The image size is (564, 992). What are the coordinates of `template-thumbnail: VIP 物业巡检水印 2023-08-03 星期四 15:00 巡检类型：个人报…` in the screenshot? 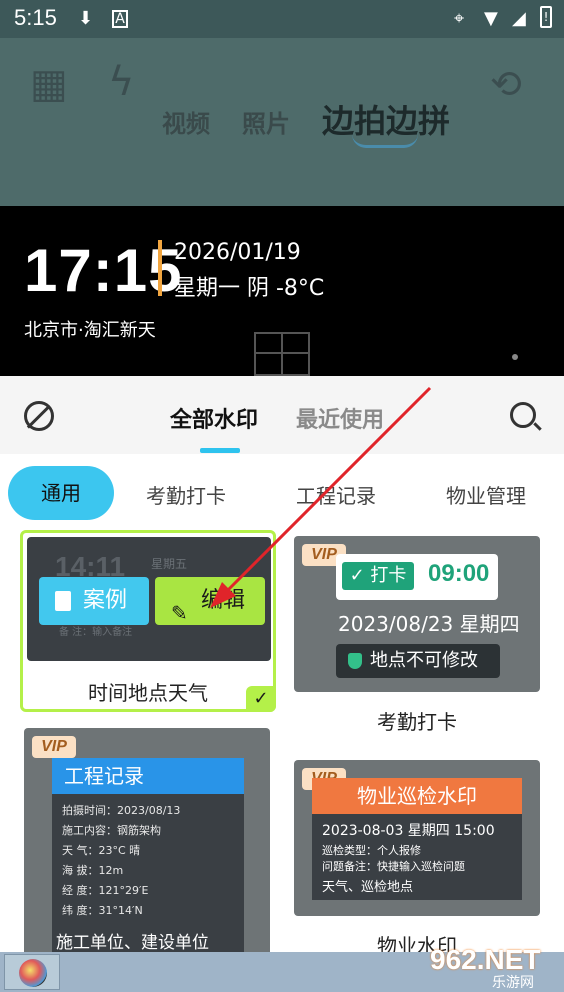 It's located at (417, 838).